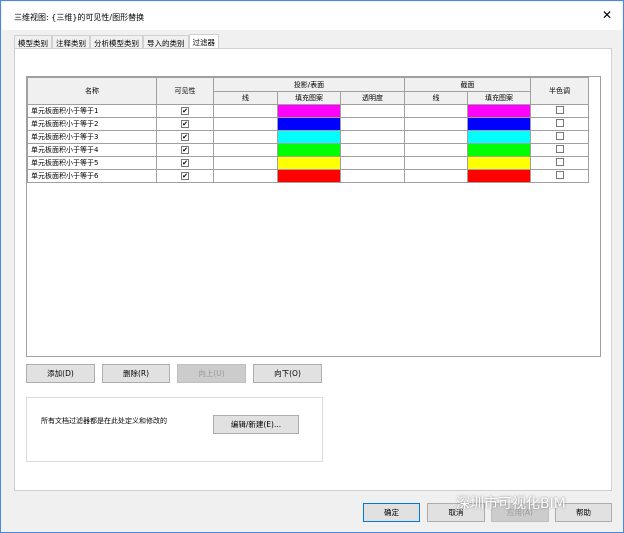 The image size is (624, 533). I want to click on tab-filters: 过滤器, so click(203, 41).